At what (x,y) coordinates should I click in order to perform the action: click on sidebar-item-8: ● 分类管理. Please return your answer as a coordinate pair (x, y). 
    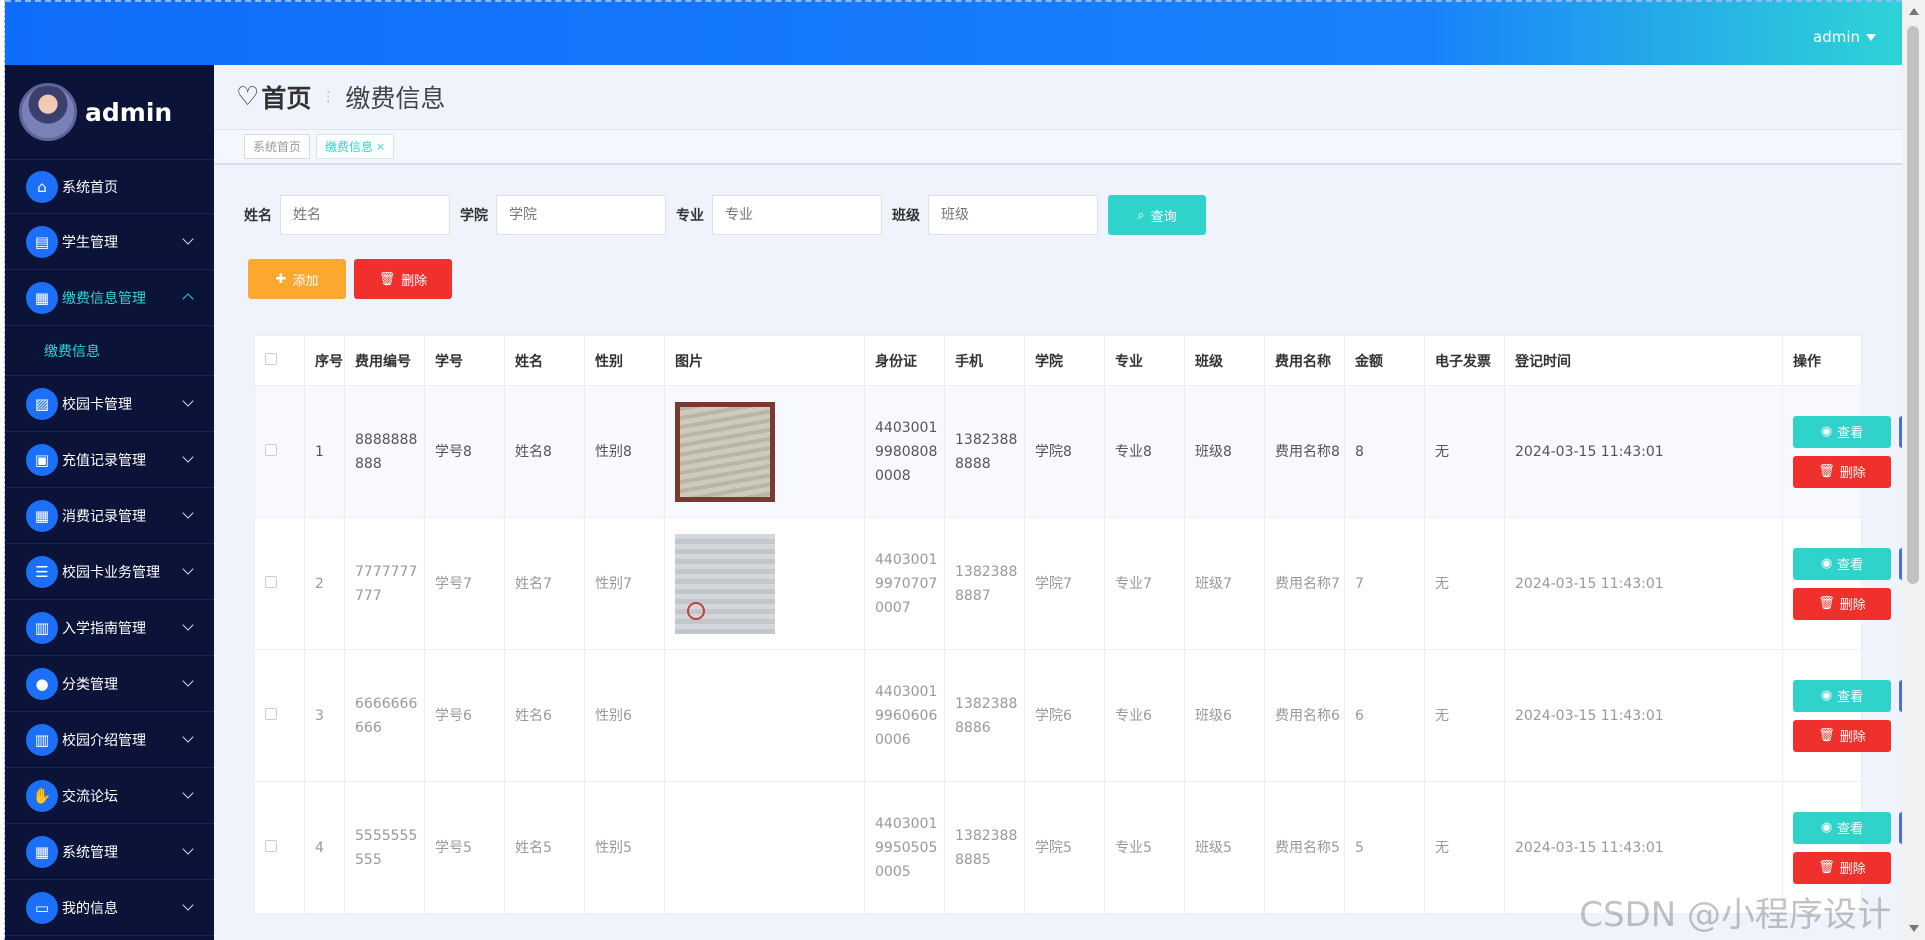
    Looking at the image, I should click on (109, 684).